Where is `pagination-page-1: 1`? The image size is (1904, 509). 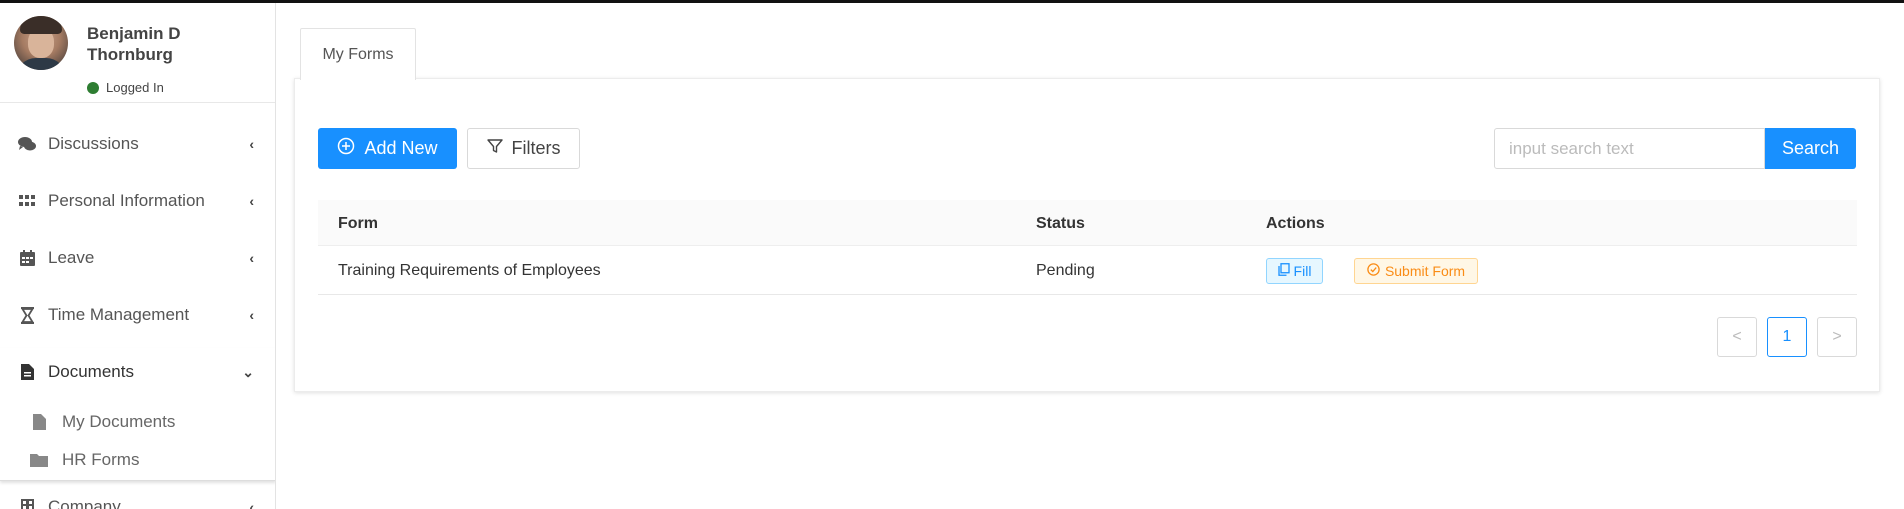
pagination-page-1: 1 is located at coordinates (1787, 337).